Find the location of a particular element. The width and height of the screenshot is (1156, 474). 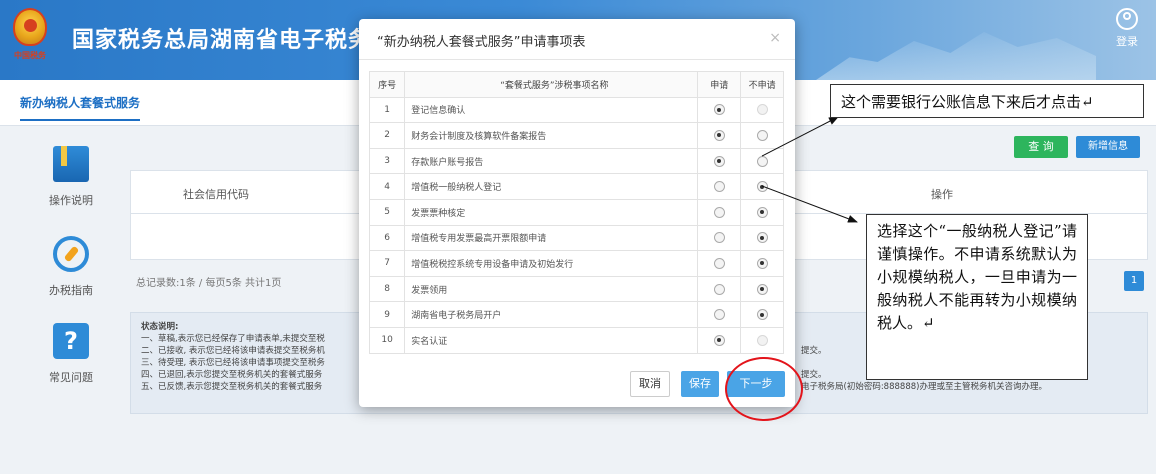

highlight-ring is located at coordinates (764, 389).